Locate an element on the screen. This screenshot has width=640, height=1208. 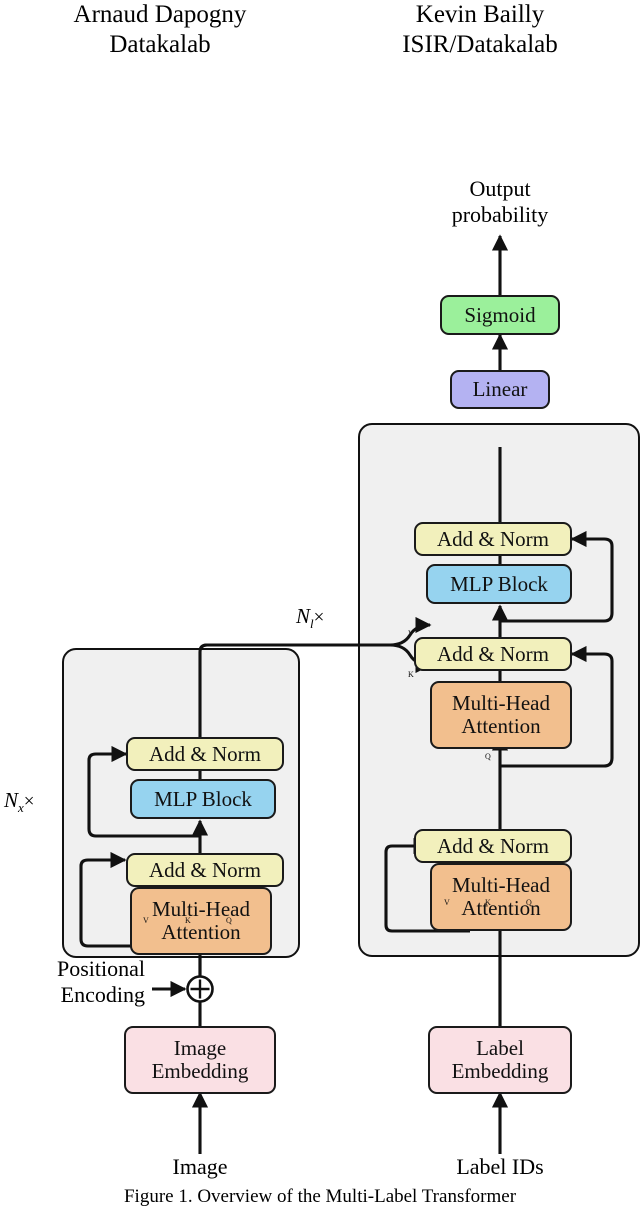
author-column-2: Kevin Bailly ISIR/Datakalab is located at coordinates (480, 38).